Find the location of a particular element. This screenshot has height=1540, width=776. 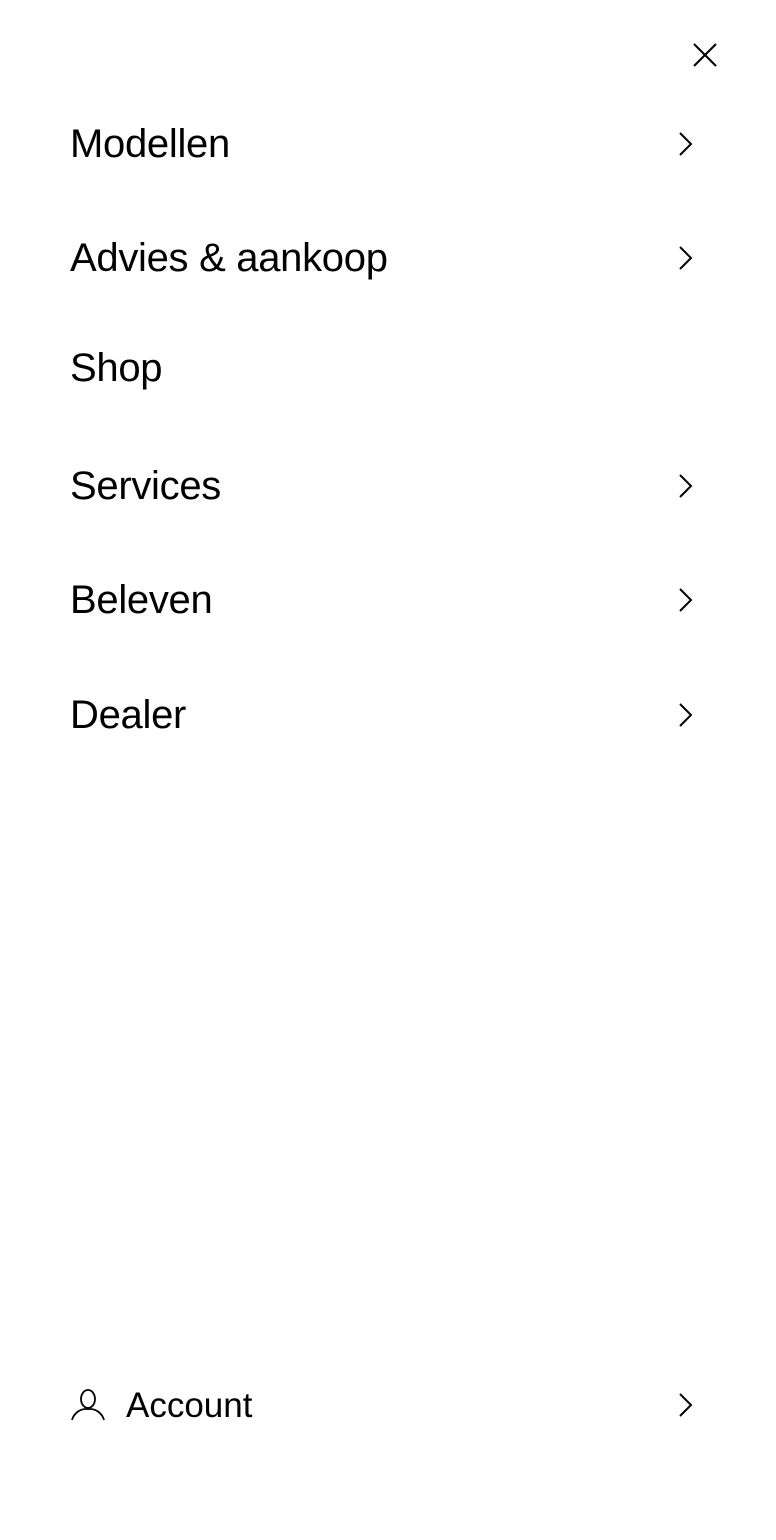

nav-item-beleven: Beleven is located at coordinates (388, 600).